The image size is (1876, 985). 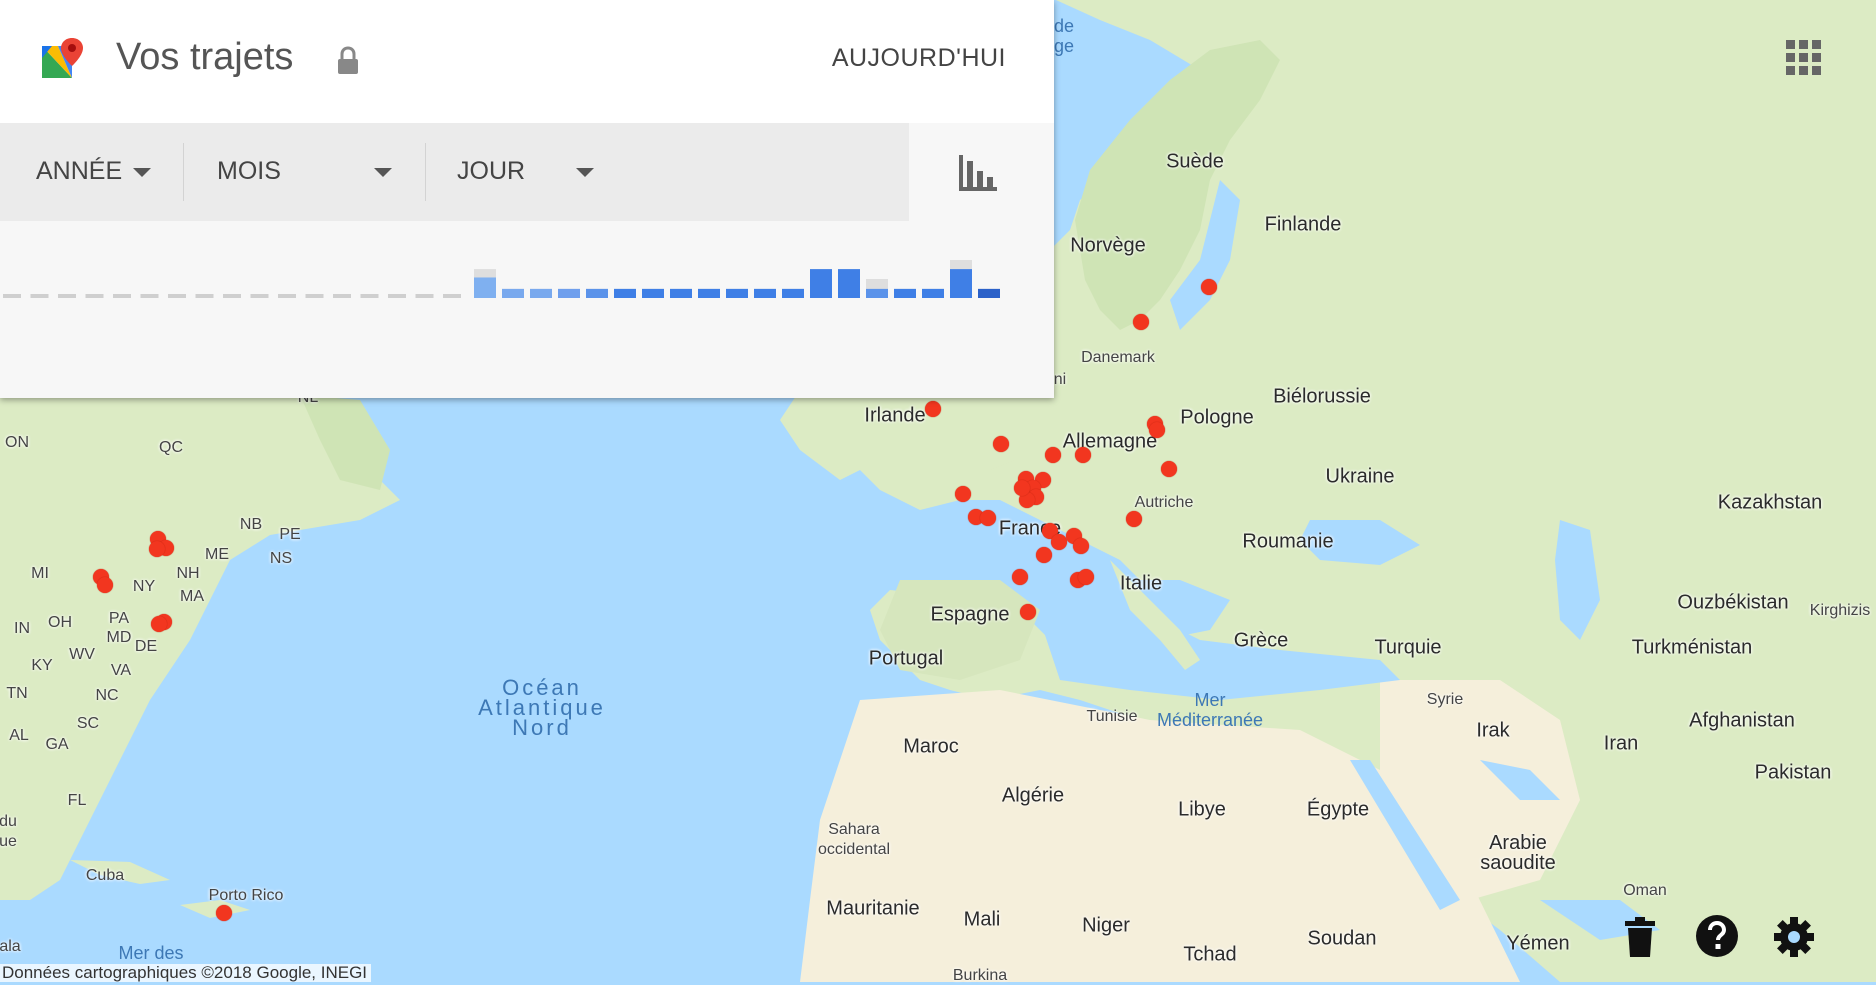 I want to click on apps-grid-icon, so click(x=1804, y=58).